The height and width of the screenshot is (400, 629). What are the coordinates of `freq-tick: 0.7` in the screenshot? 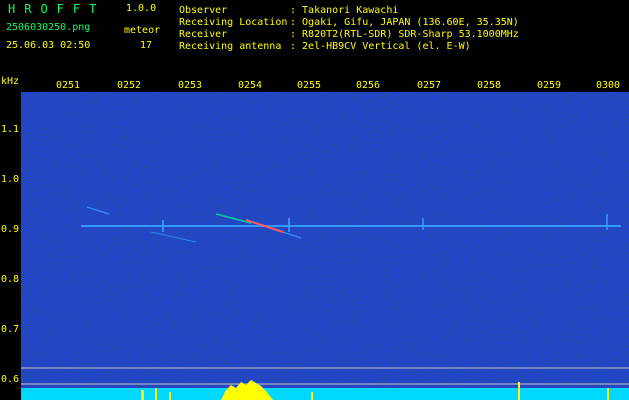 It's located at (10, 329).